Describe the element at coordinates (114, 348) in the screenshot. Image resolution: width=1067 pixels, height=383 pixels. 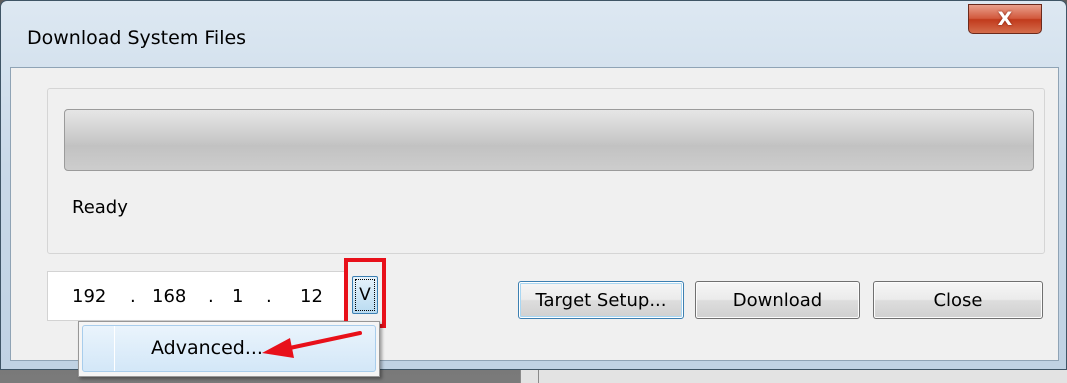
I see `menu-gutter` at that location.